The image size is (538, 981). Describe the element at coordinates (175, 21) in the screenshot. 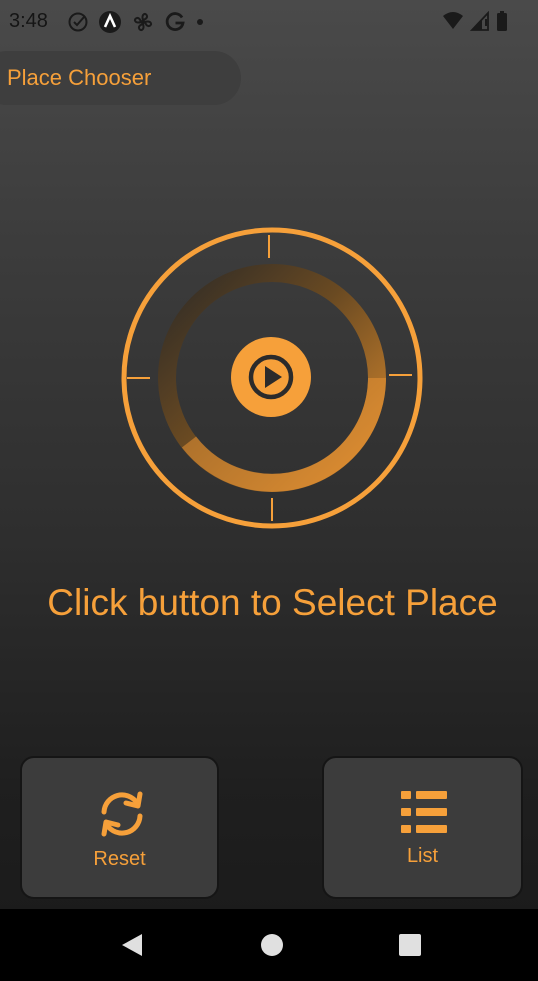

I see `google-g-icon` at that location.